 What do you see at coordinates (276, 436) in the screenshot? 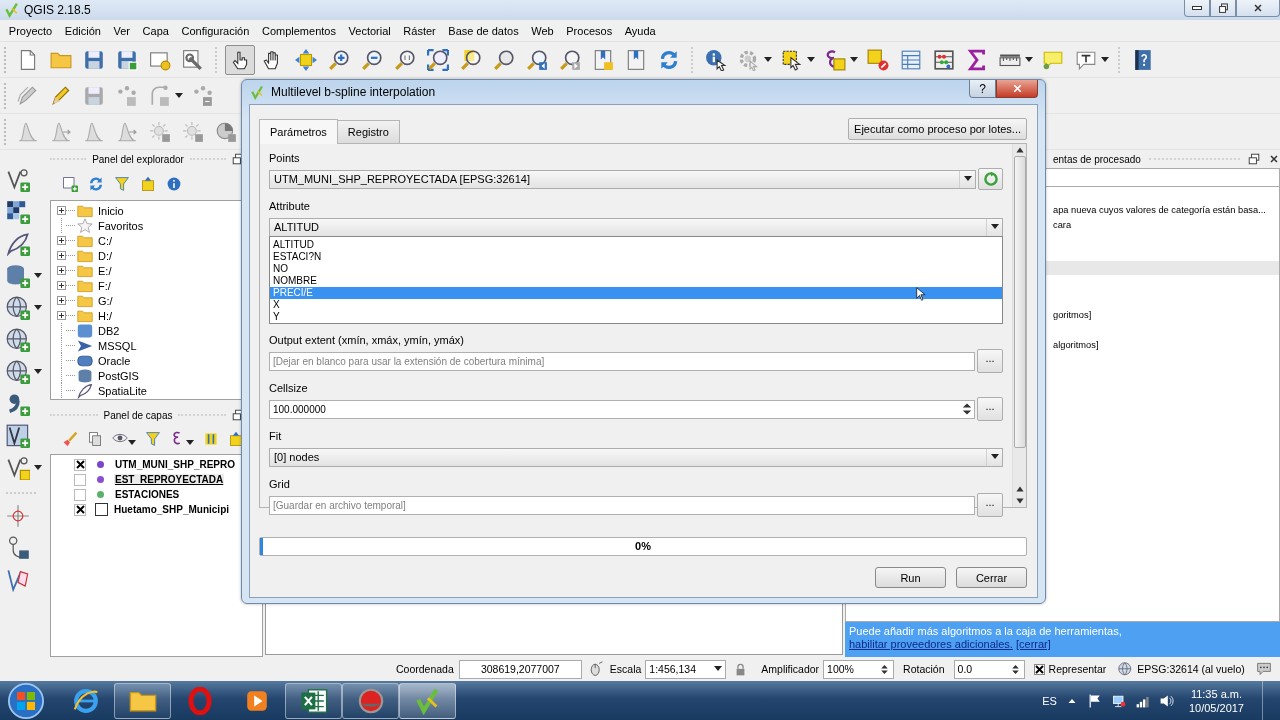
I see `field-label: Fit` at bounding box center [276, 436].